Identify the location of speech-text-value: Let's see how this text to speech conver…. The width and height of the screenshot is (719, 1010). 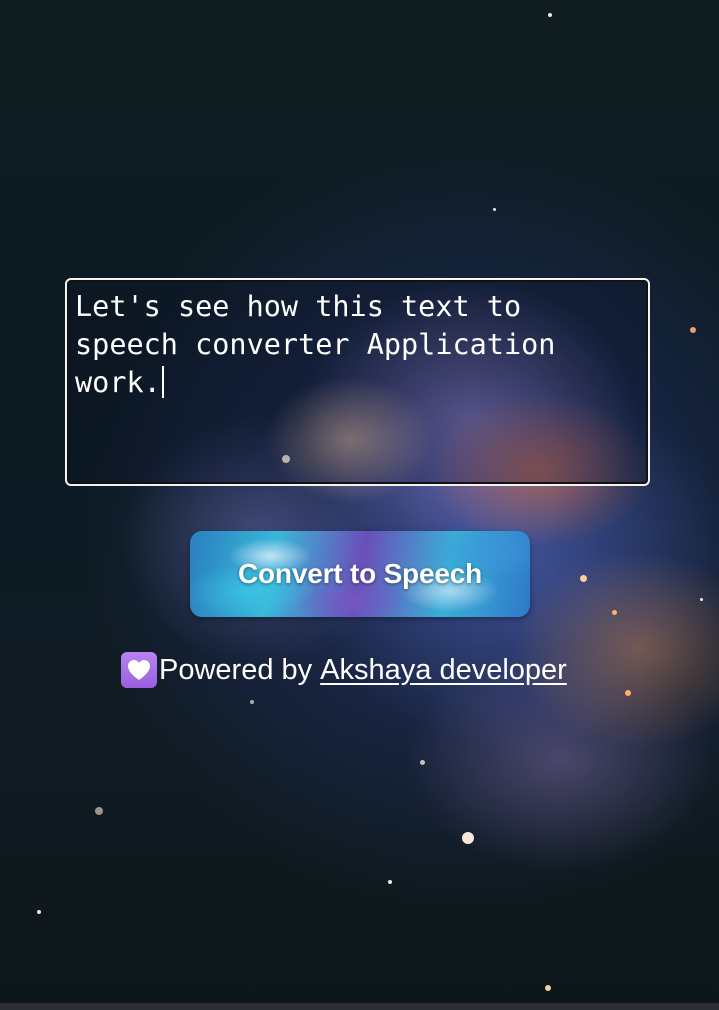
(357, 345).